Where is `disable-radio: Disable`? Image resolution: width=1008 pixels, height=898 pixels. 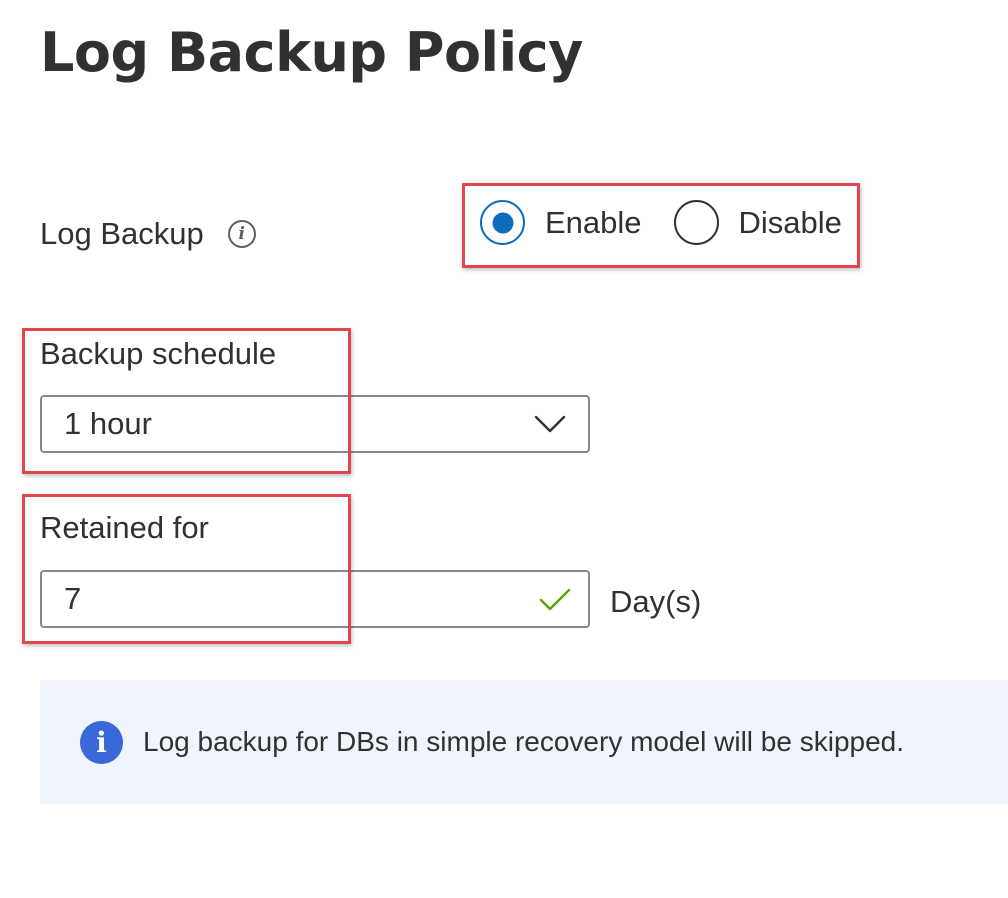
disable-radio: Disable is located at coordinates (757, 222).